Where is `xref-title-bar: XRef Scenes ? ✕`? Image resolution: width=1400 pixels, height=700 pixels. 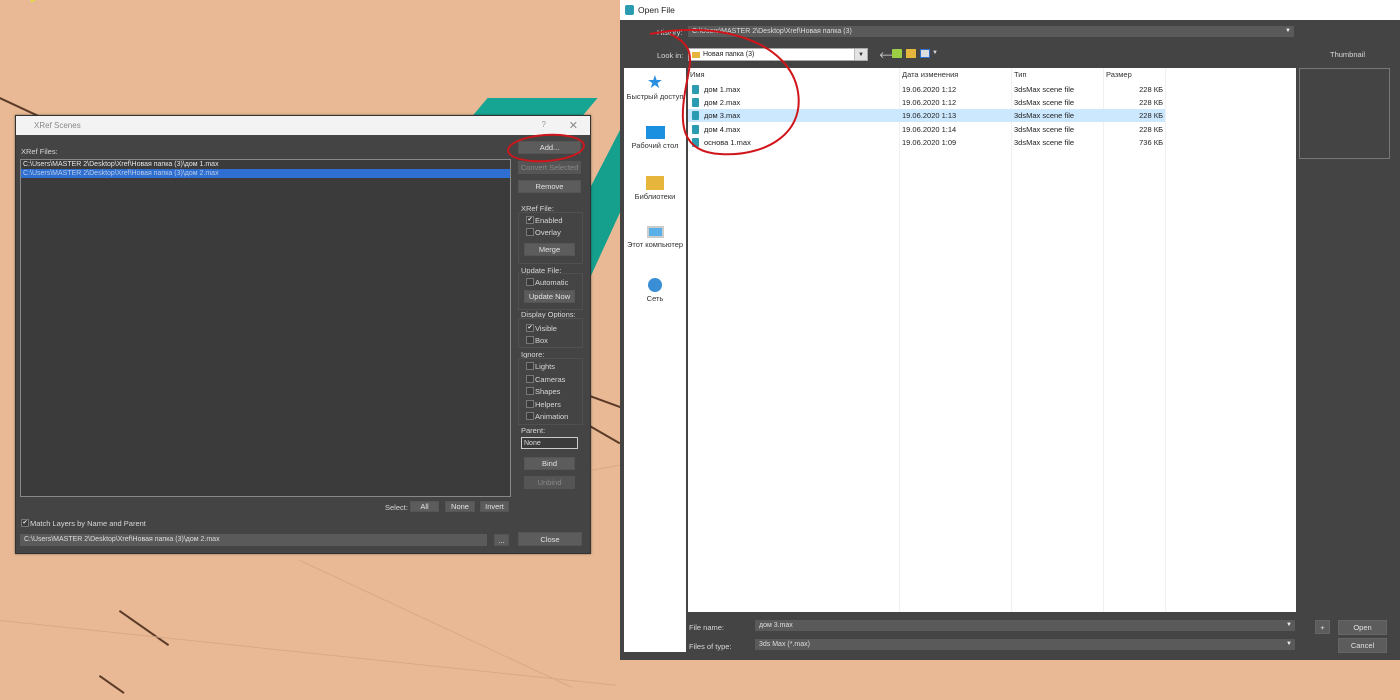 xref-title-bar: XRef Scenes ? ✕ is located at coordinates (303, 125).